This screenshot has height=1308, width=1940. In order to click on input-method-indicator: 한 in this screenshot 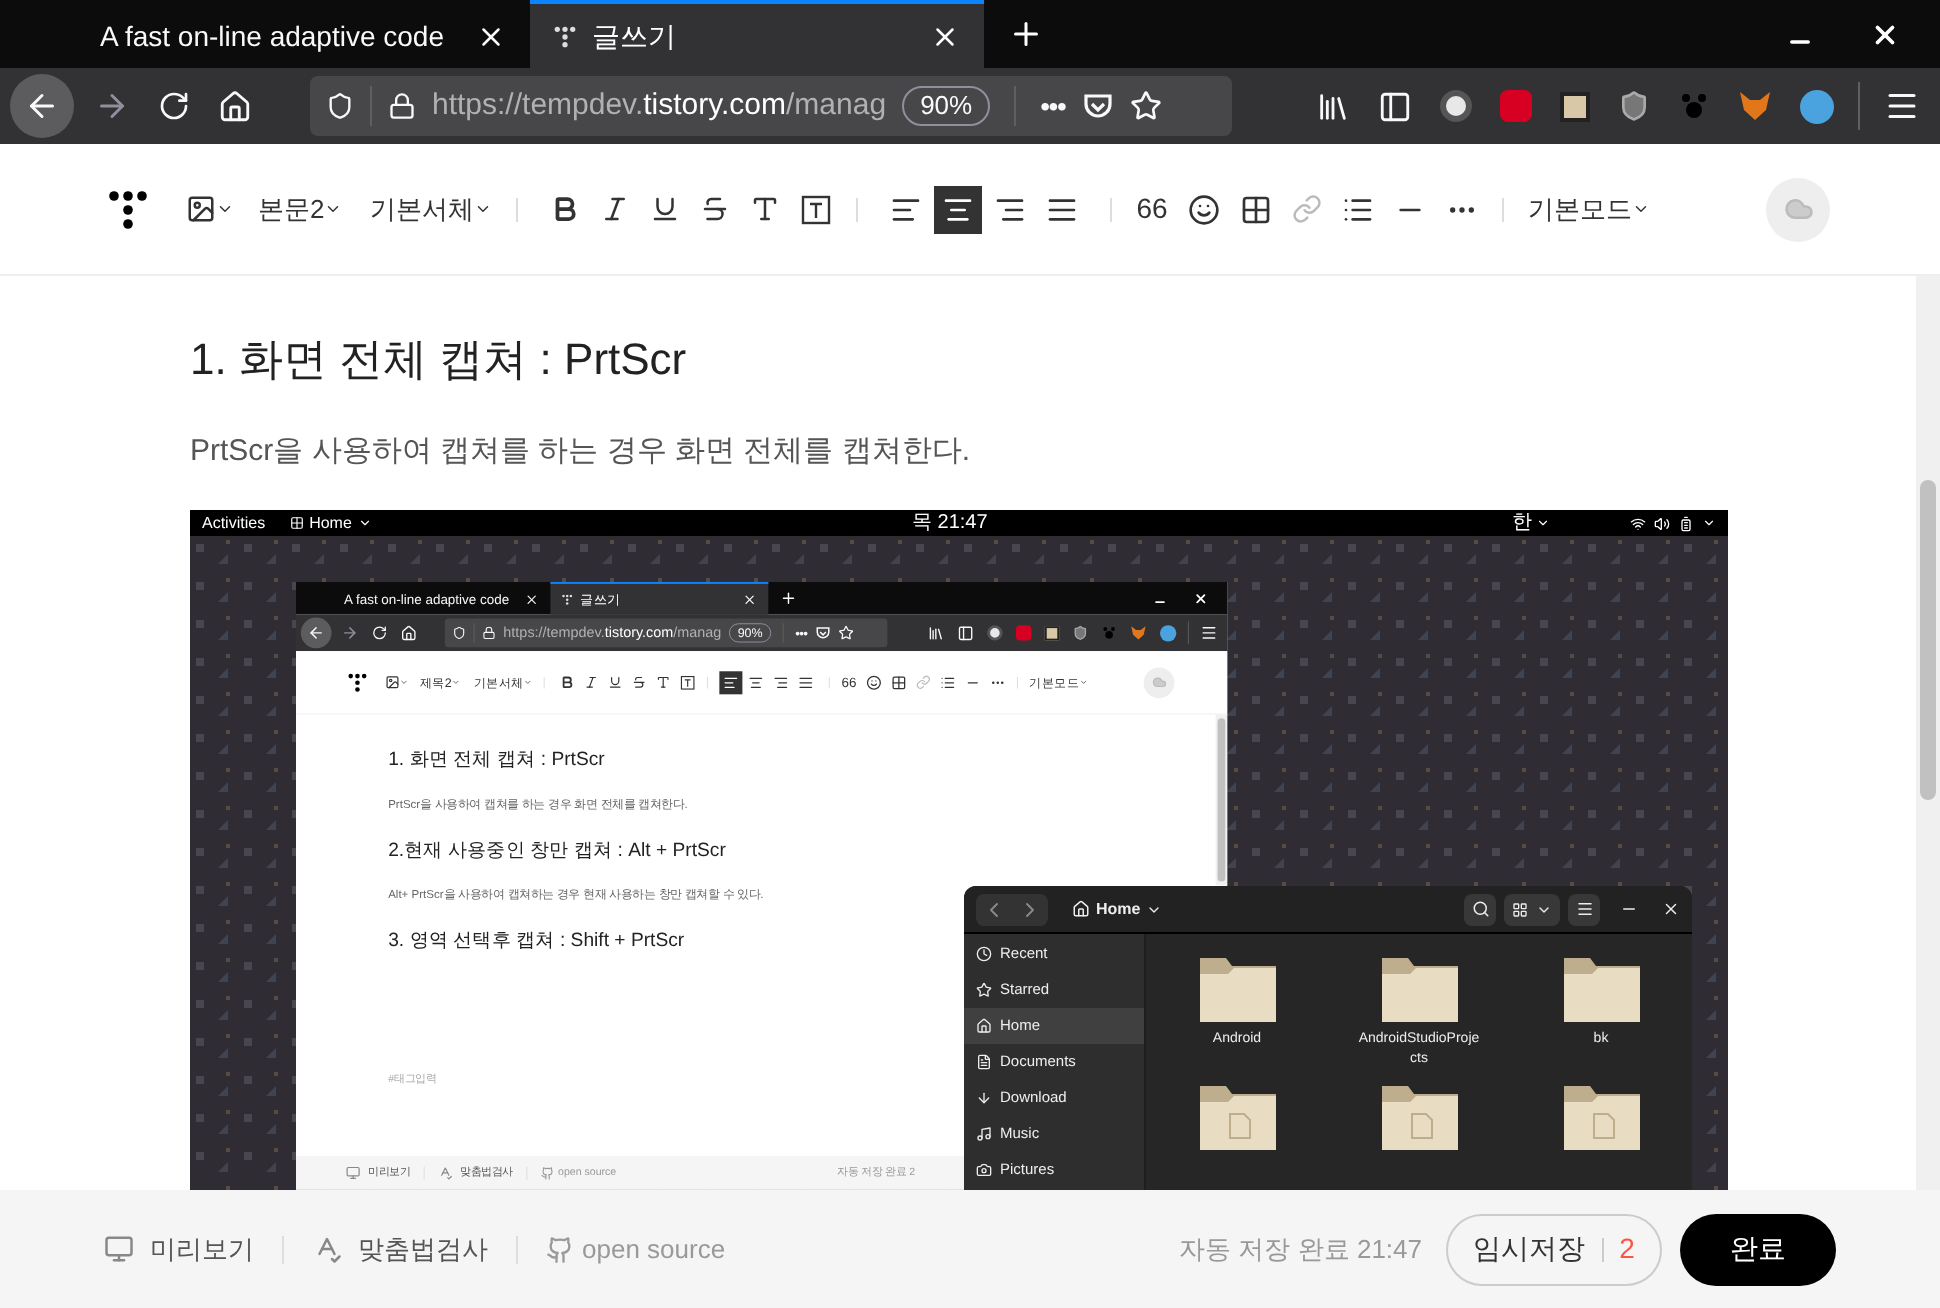, I will do `click(1531, 523)`.